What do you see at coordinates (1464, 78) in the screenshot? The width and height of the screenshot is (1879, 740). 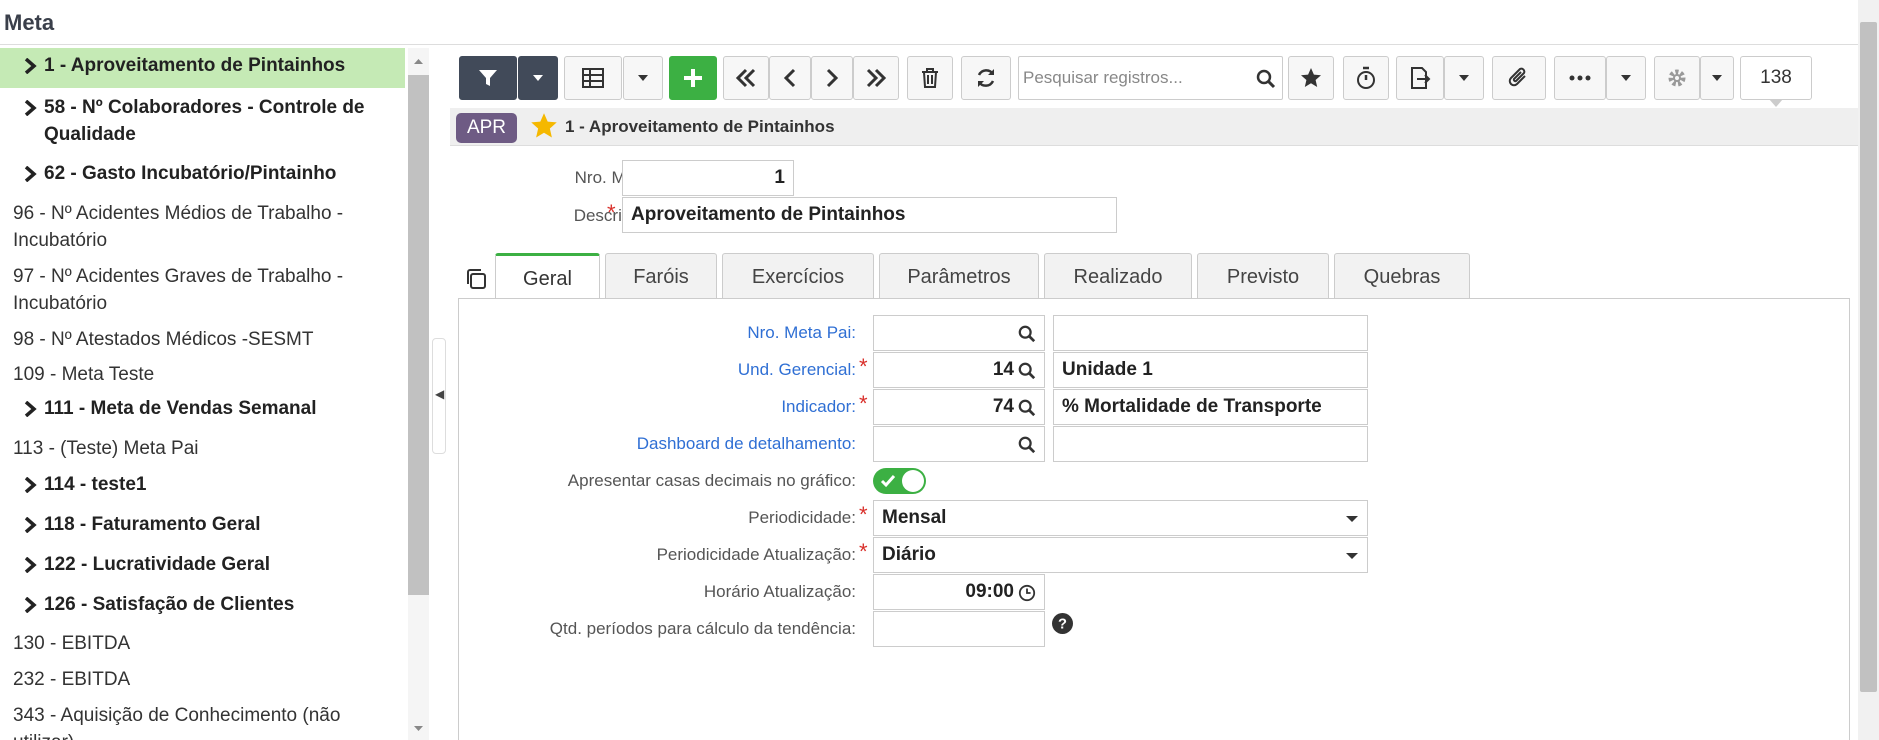 I see `export-dropdown-button` at bounding box center [1464, 78].